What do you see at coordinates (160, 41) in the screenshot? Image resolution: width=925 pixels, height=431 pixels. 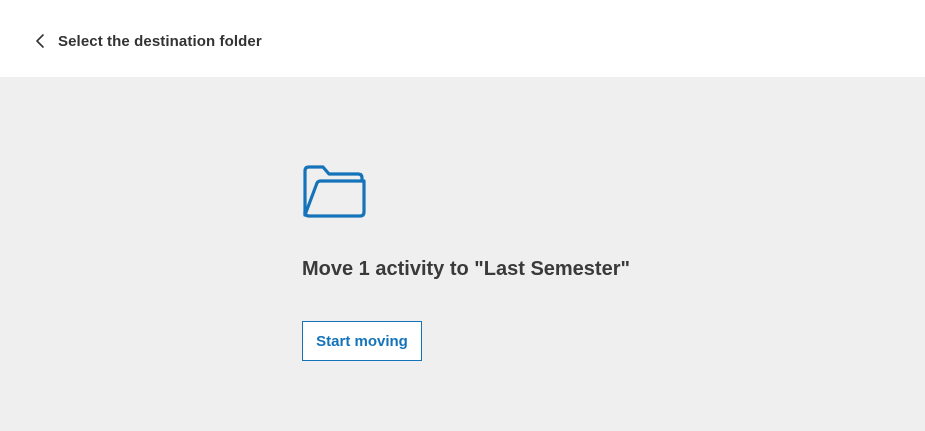 I see `back-link-label: Select the destination folder` at bounding box center [160, 41].